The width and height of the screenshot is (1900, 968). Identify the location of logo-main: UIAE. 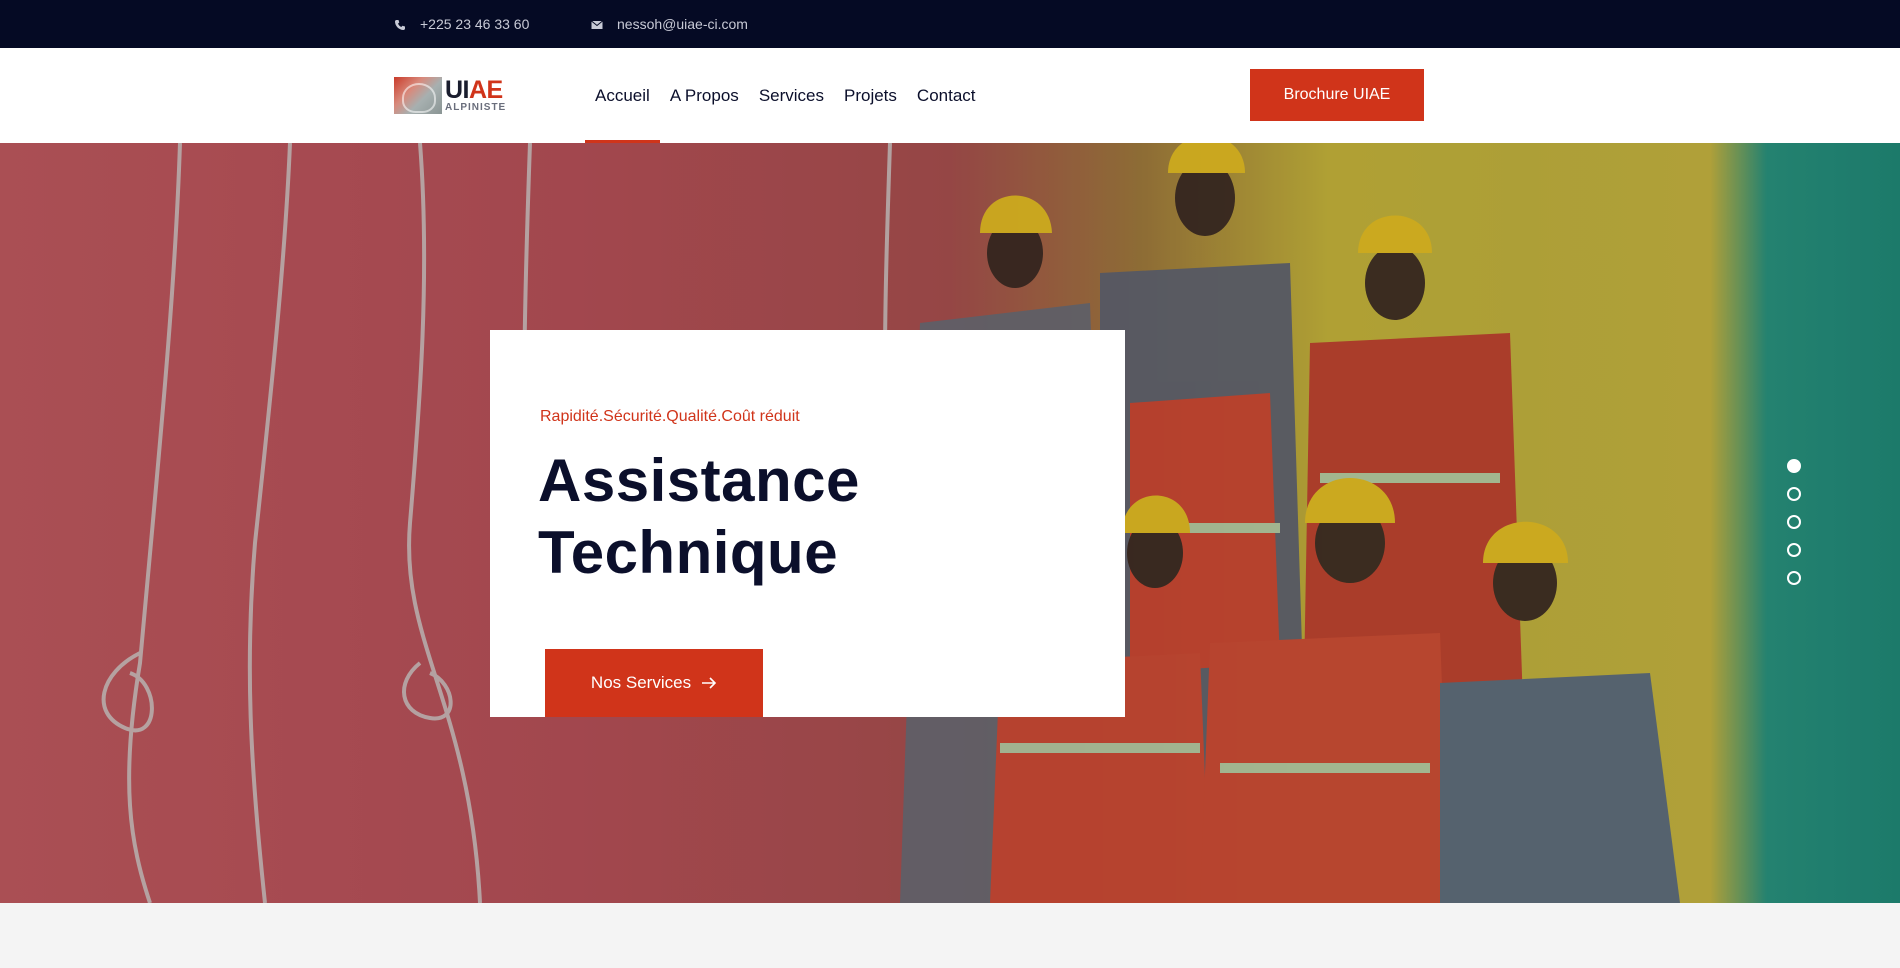
(474, 89).